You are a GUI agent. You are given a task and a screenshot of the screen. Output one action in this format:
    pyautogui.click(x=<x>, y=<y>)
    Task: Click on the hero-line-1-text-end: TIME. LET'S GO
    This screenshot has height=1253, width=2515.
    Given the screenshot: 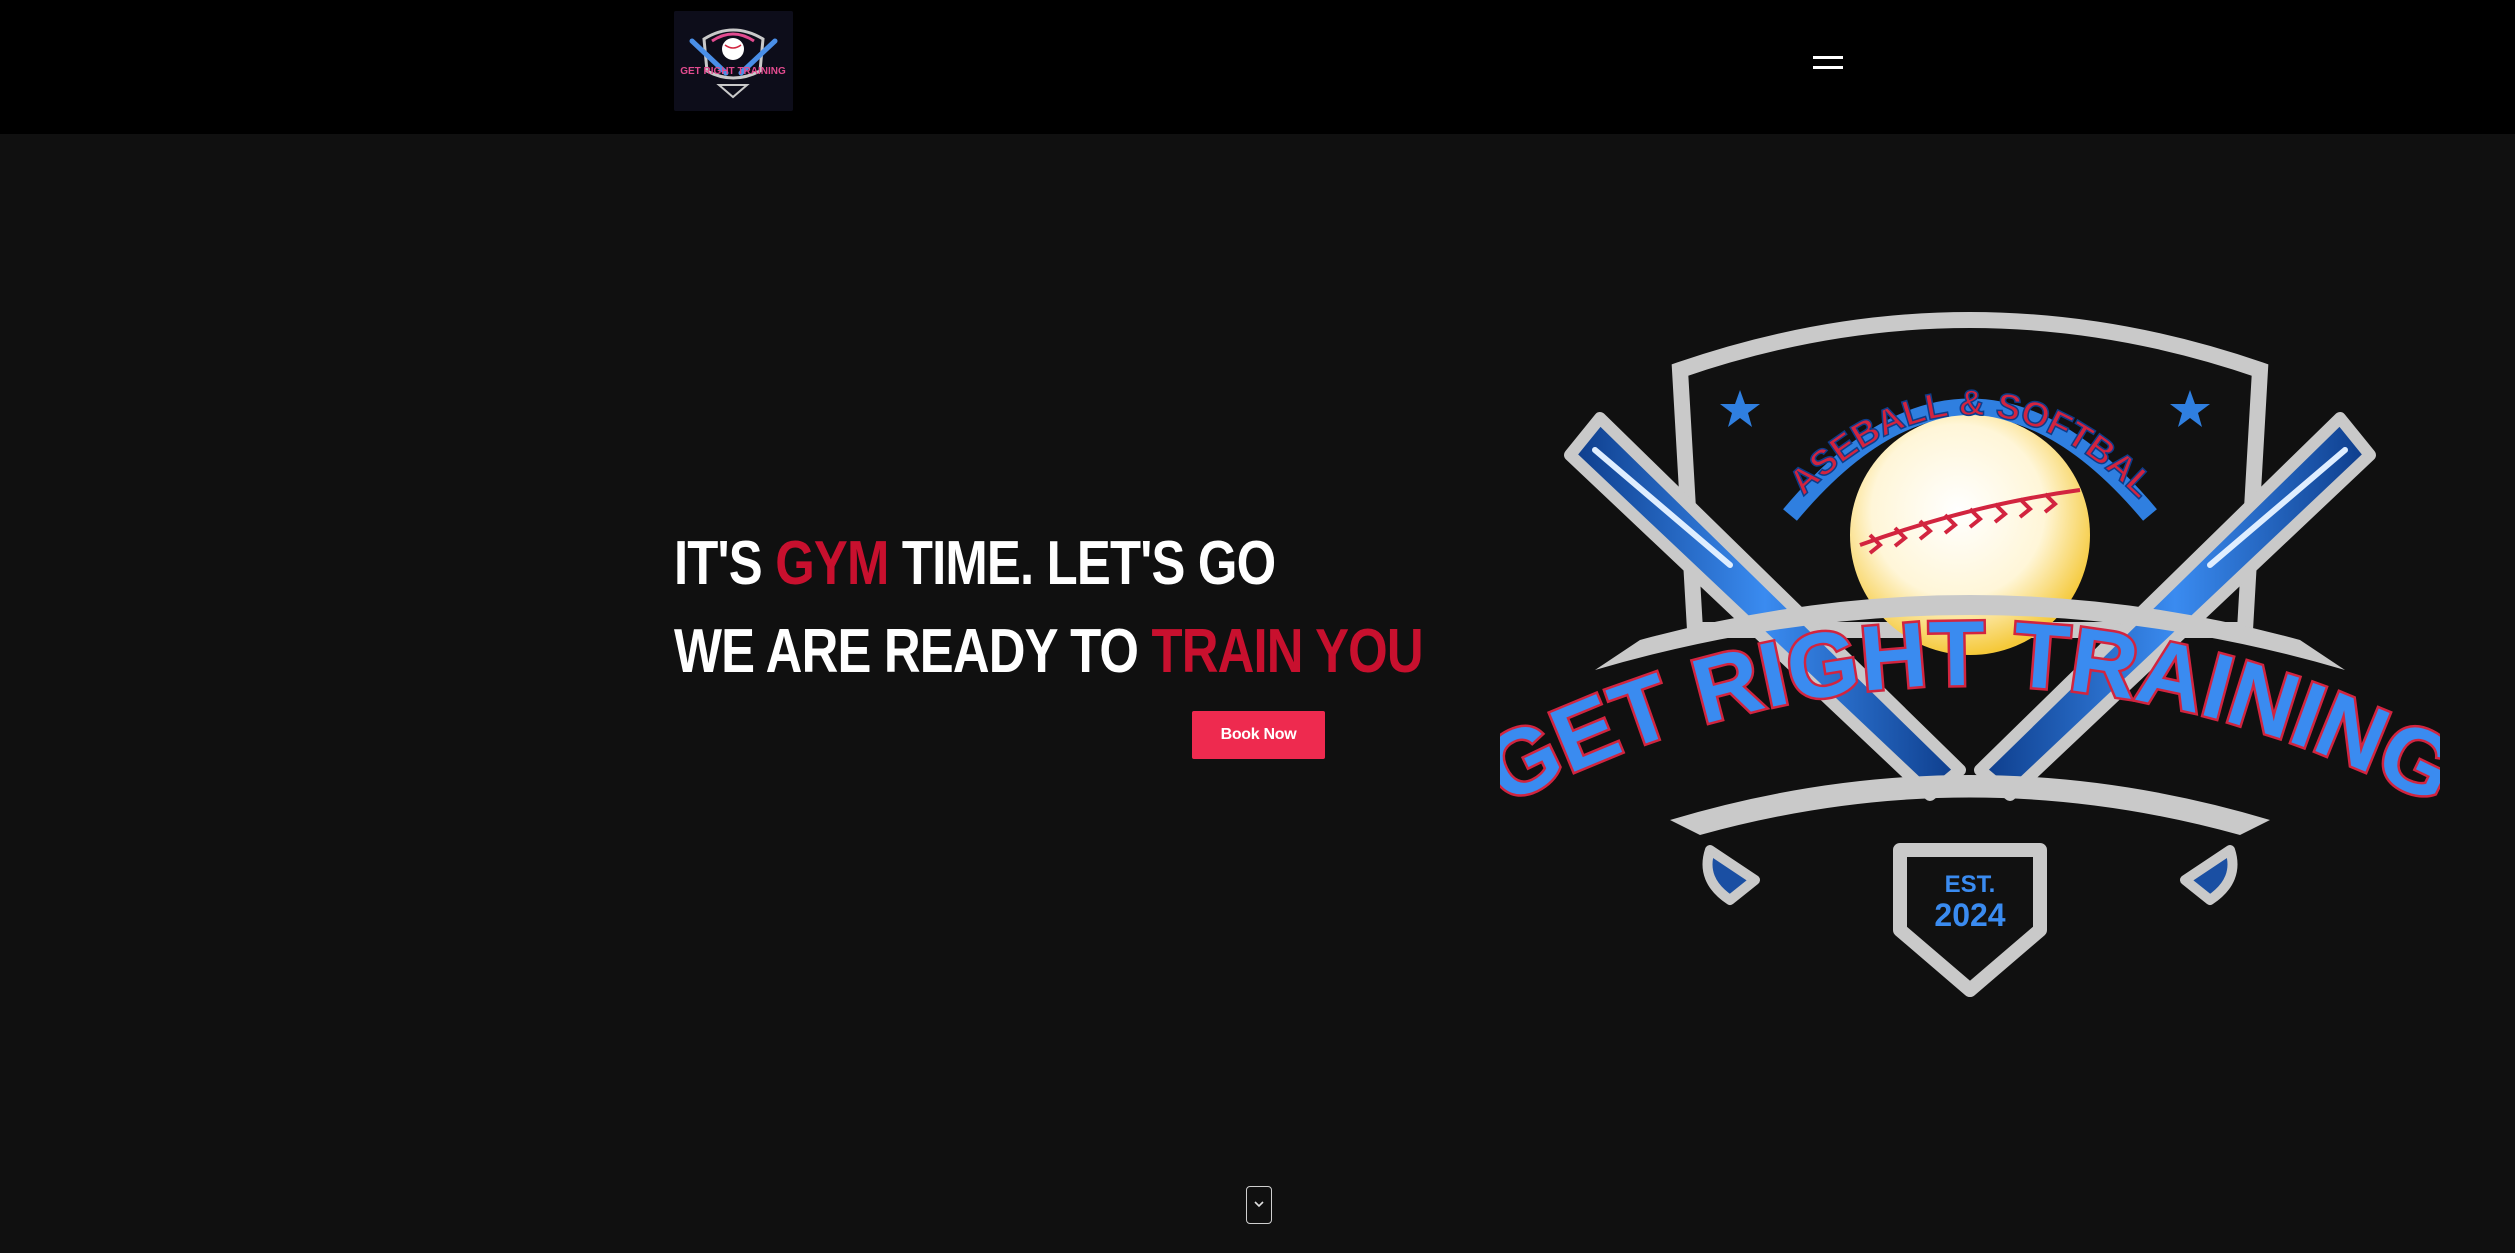 What is the action you would take?
    pyautogui.click(x=1082, y=563)
    